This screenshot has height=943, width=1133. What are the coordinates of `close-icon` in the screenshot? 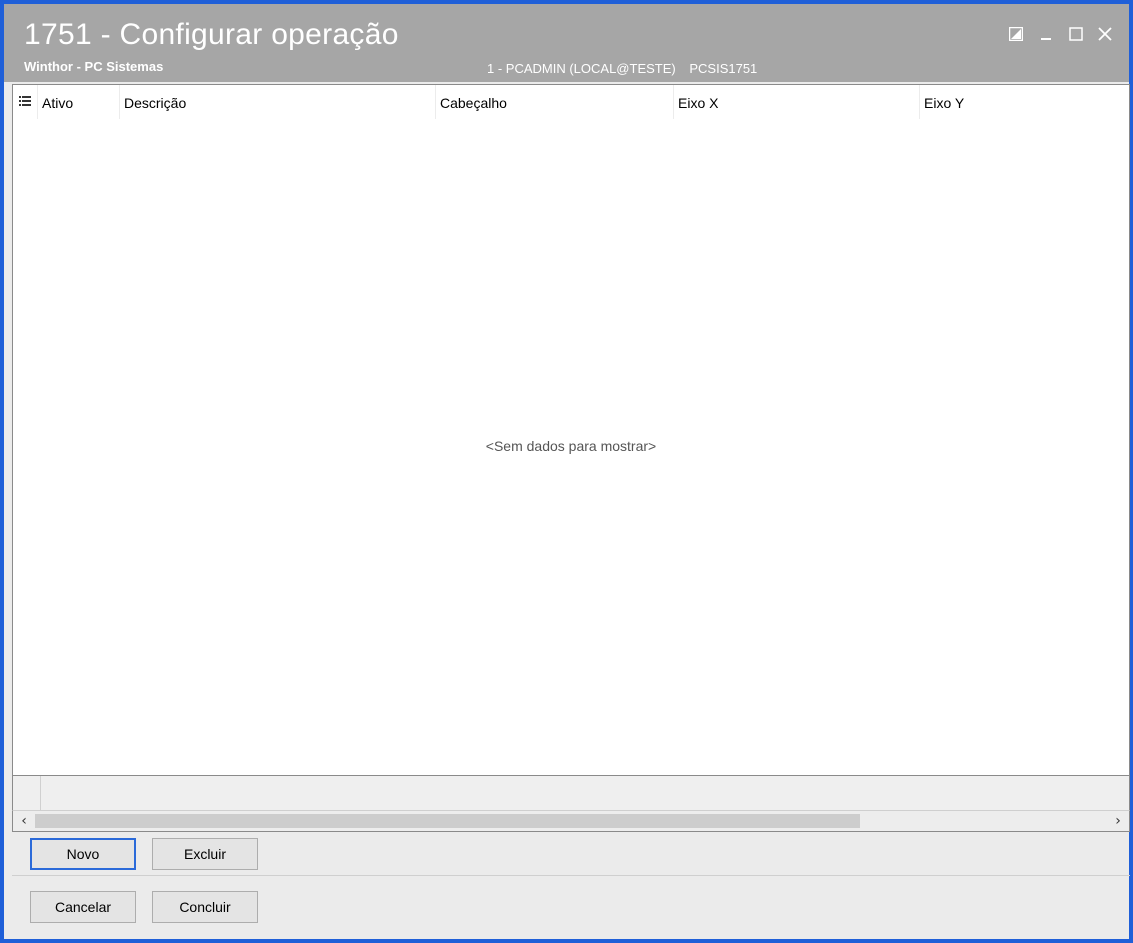 It's located at (1105, 34).